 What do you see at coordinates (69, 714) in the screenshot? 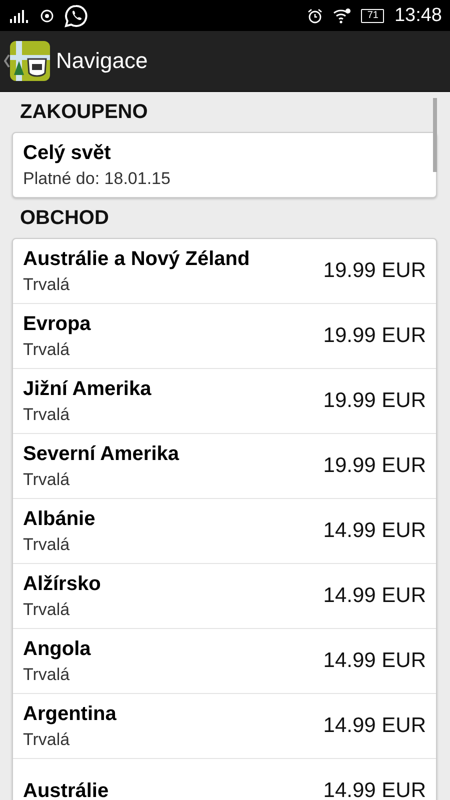
I see `item-name: Argentina` at bounding box center [69, 714].